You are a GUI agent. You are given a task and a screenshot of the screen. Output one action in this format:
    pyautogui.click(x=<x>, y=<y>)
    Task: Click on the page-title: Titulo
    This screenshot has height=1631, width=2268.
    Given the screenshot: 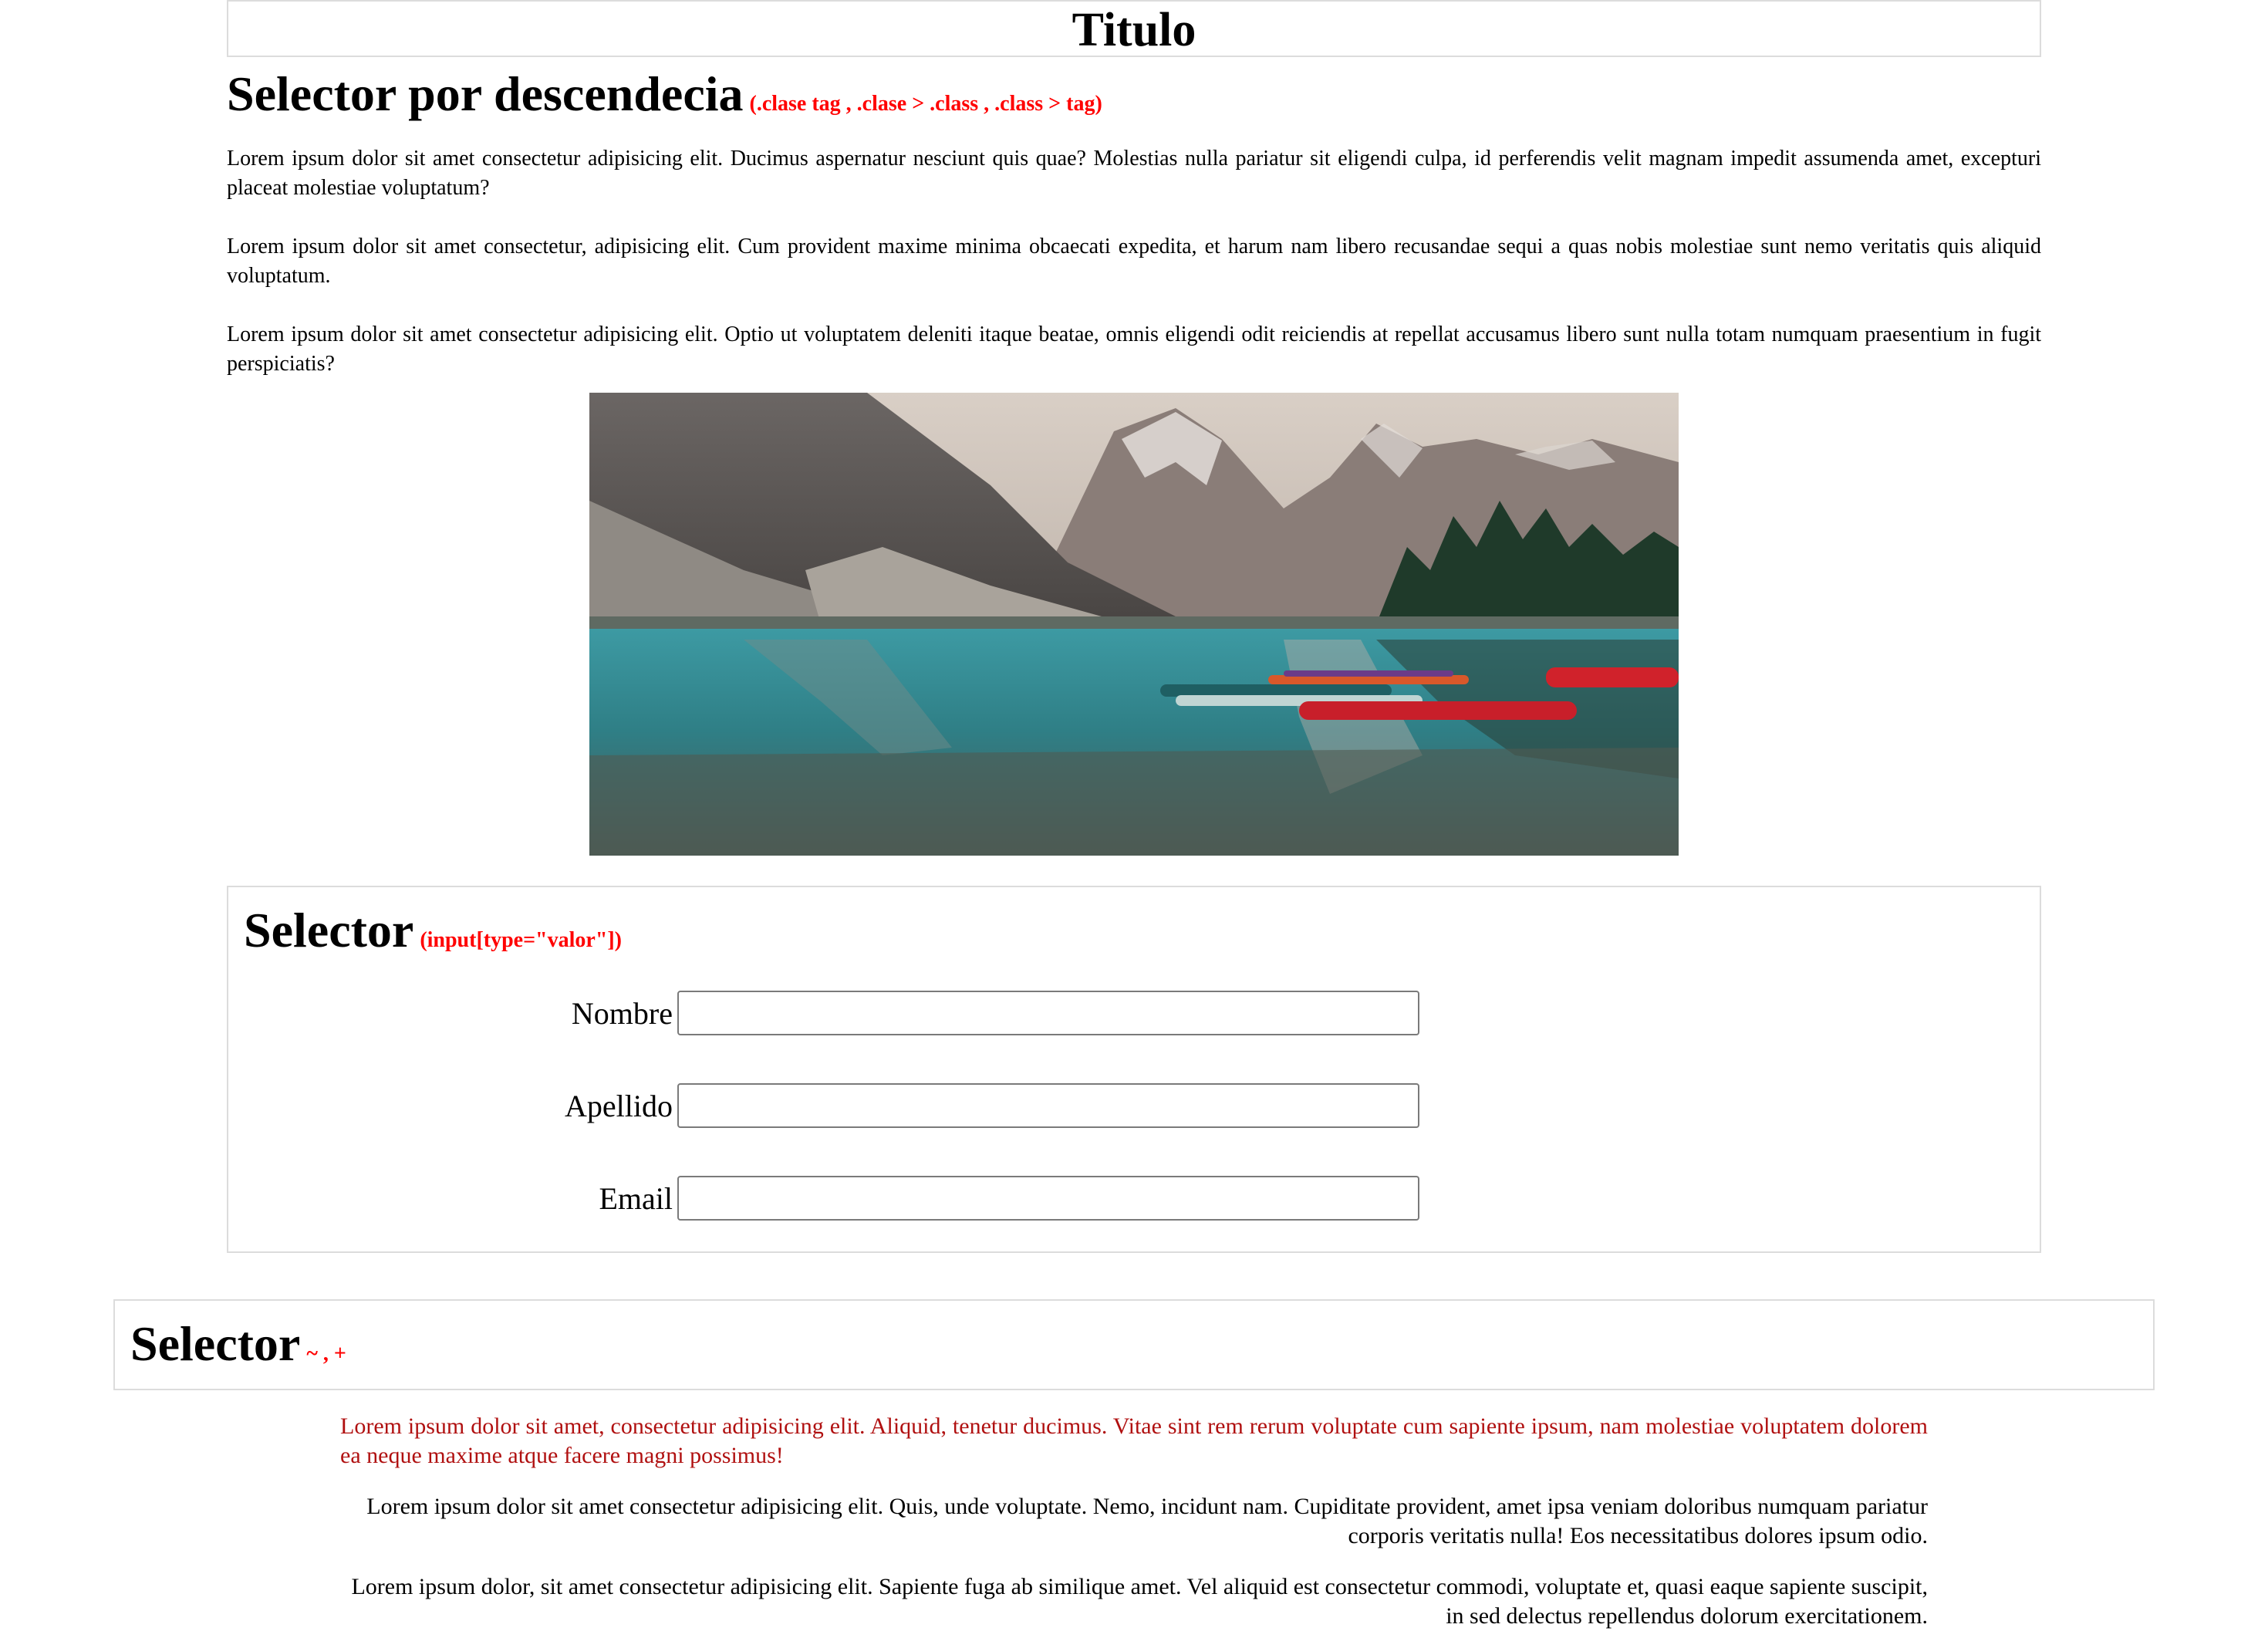 What is the action you would take?
    pyautogui.click(x=1134, y=30)
    